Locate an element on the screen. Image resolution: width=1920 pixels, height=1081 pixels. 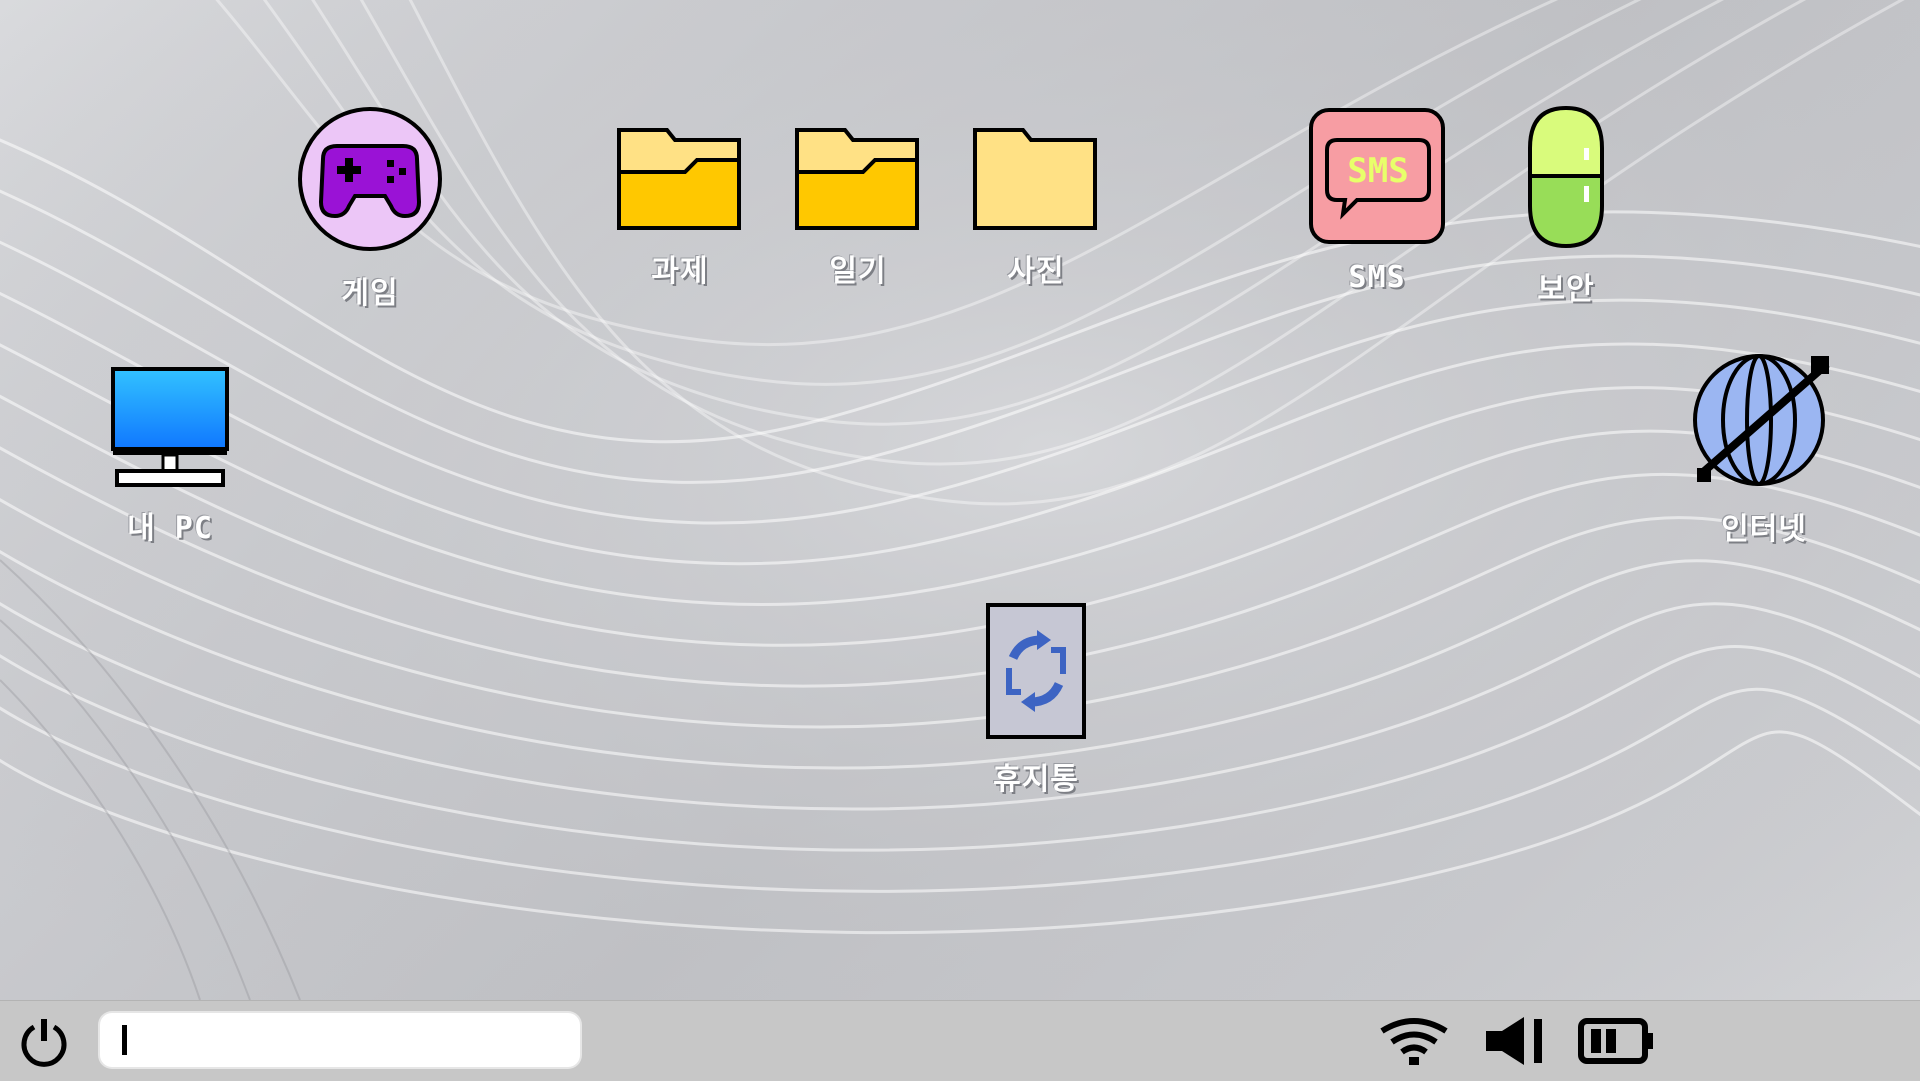
desktop-icon-label: 과제 is located at coordinates (680, 271).